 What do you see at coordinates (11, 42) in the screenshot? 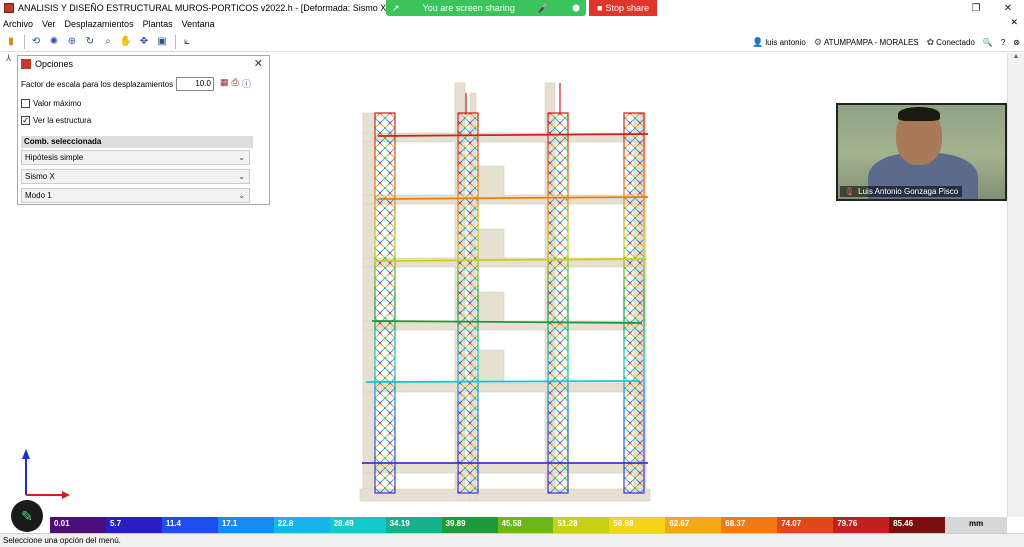
I see `exit-icon: ▮` at bounding box center [11, 42].